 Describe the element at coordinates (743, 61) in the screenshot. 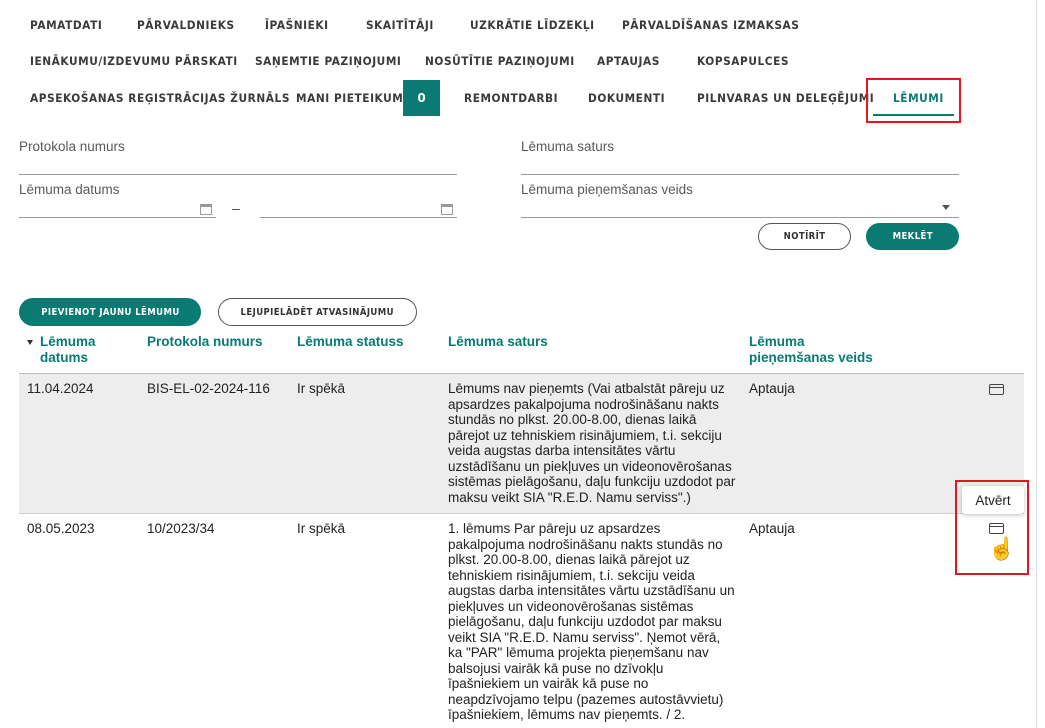

I see `nav-kopsapulces: Kopsapulces` at that location.